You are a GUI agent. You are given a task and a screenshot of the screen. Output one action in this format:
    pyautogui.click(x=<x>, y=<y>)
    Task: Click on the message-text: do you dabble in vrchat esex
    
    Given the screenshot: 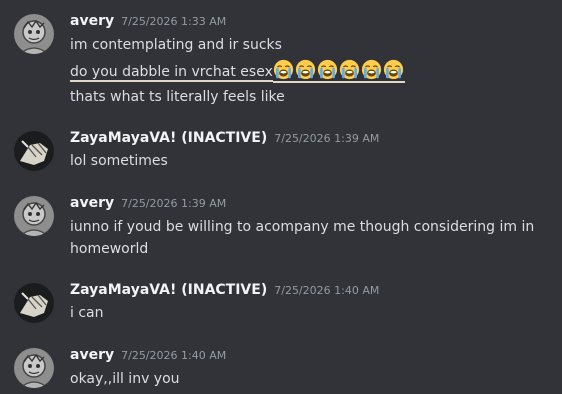 What is the action you would take?
    pyautogui.click(x=171, y=73)
    